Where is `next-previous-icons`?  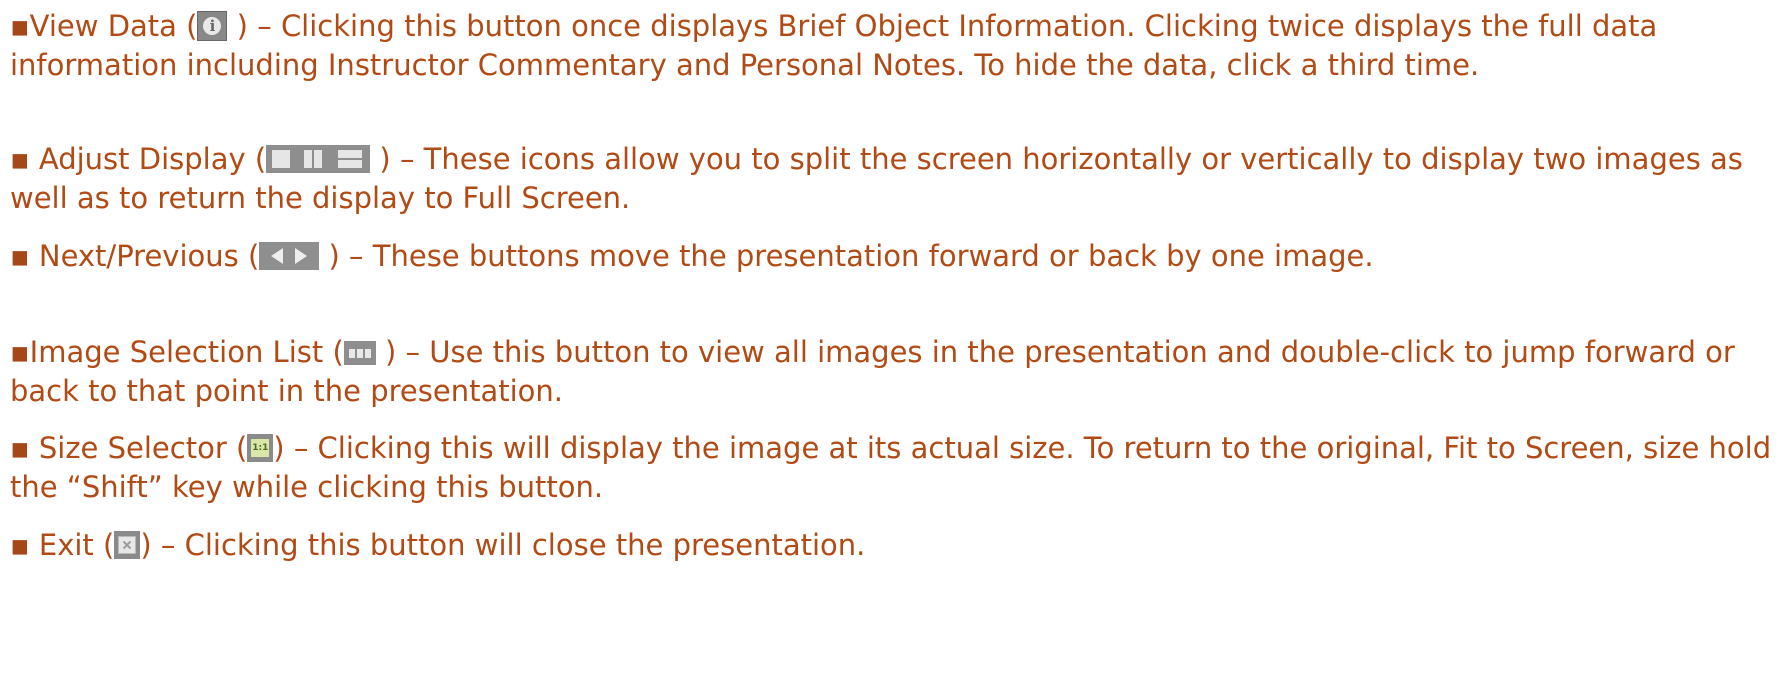 next-previous-icons is located at coordinates (289, 256).